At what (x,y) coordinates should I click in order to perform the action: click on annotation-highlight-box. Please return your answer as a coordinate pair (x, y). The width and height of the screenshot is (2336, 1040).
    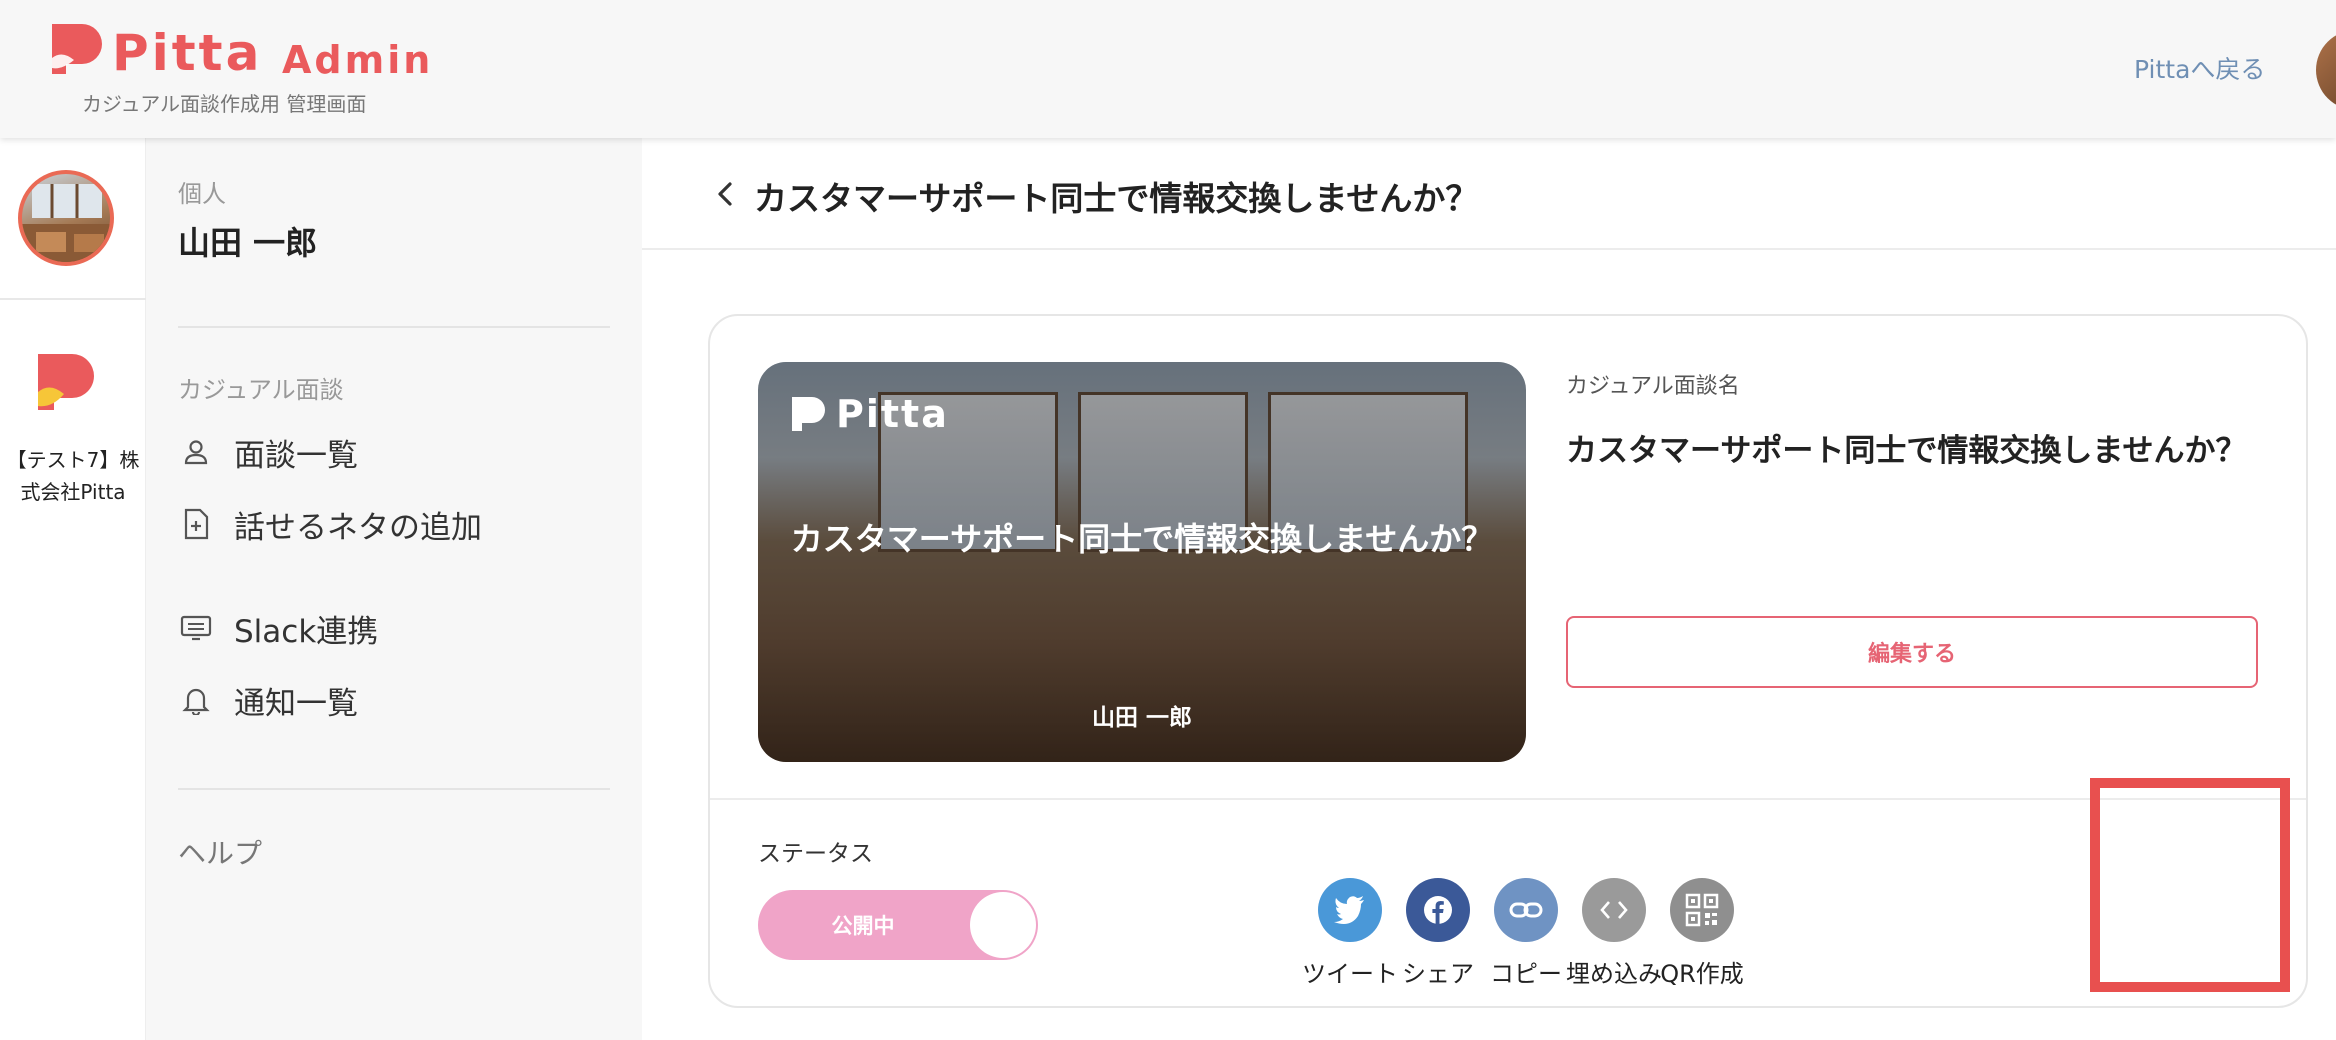
    Looking at the image, I should click on (2190, 885).